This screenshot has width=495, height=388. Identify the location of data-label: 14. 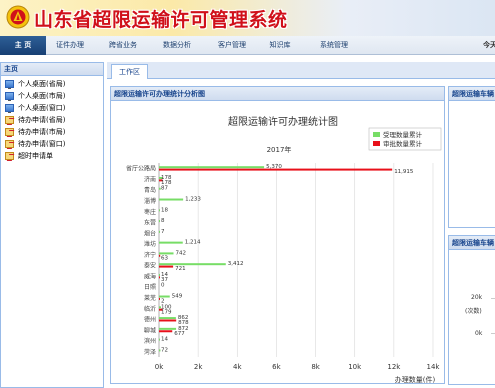
(164, 340).